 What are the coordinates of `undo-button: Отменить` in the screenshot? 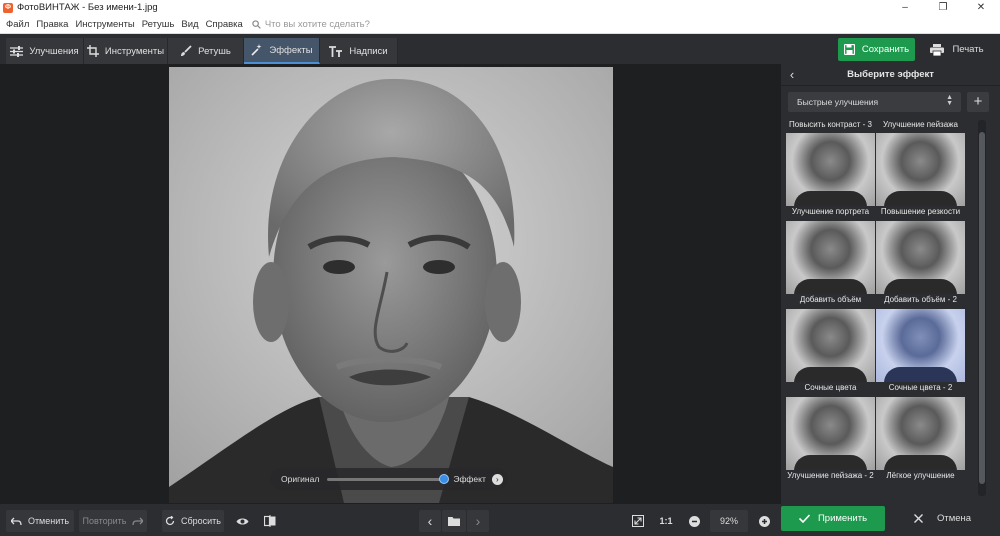 It's located at (40, 521).